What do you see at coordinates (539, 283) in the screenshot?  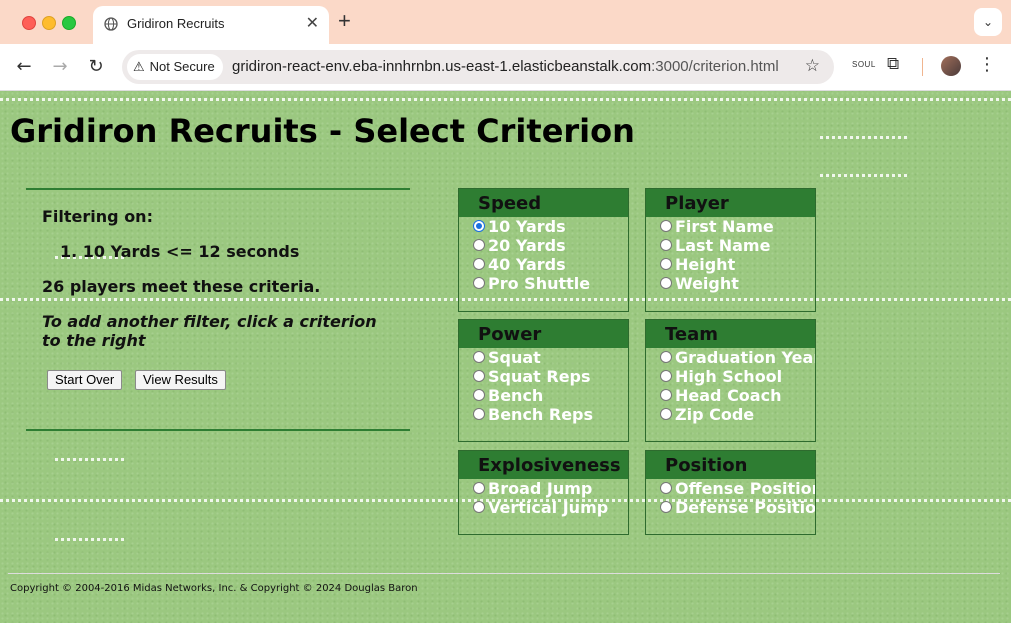 I see `option-label: Pro Shuttle` at bounding box center [539, 283].